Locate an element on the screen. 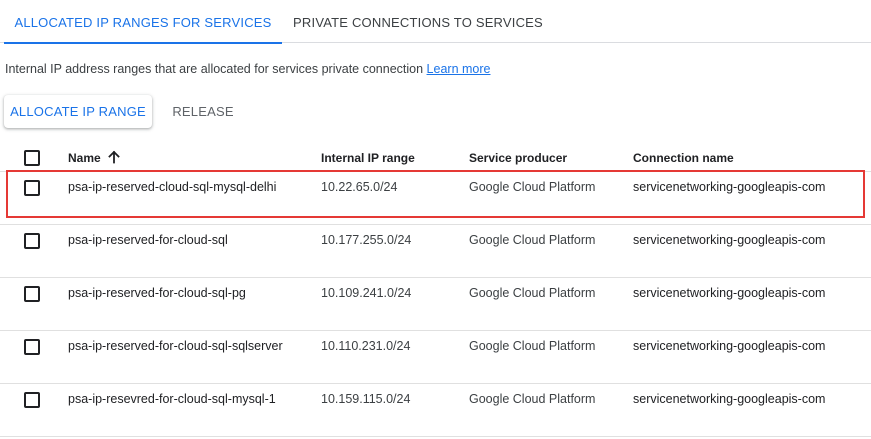  select-all-checkbox is located at coordinates (32, 158).